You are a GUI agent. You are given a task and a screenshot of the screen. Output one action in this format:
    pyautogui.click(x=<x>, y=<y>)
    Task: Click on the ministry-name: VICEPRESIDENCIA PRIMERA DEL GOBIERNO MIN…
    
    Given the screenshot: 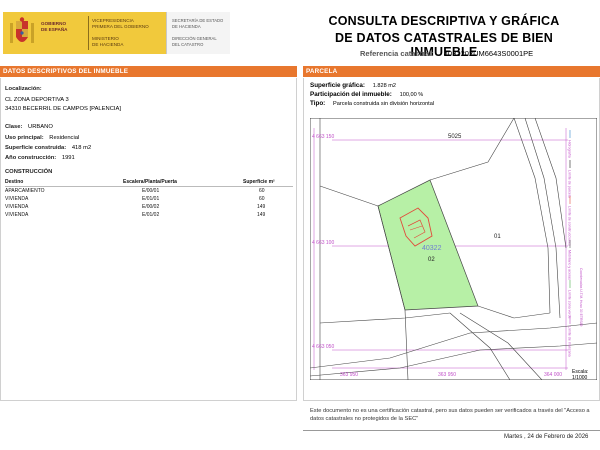 What is the action you would take?
    pyautogui.click(x=125, y=33)
    